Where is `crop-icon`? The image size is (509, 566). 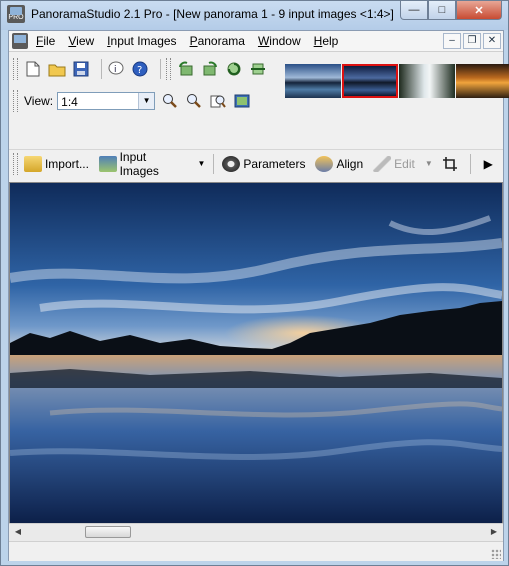 crop-icon is located at coordinates (450, 164).